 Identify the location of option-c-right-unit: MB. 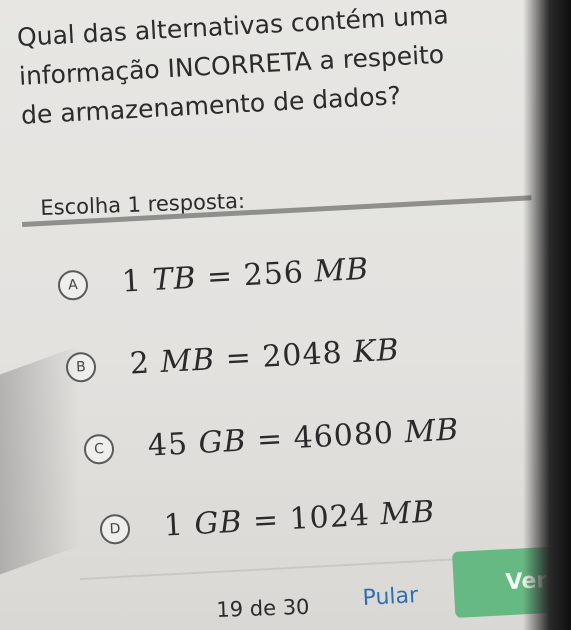
(432, 431).